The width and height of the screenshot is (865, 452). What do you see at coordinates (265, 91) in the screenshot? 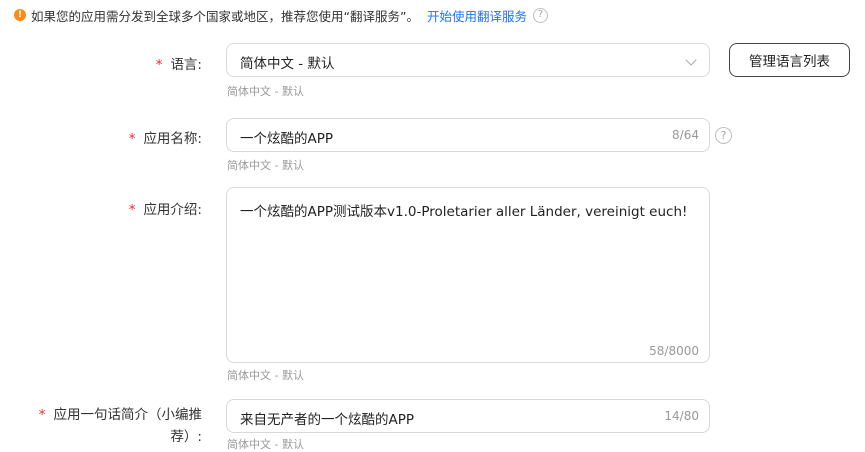
I see `language-hint: 简体中文 - 默认` at bounding box center [265, 91].